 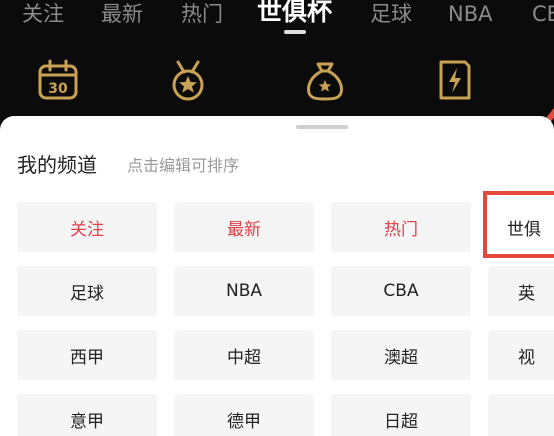 What do you see at coordinates (401, 227) in the screenshot?
I see `channel-chip-hot: 热门` at bounding box center [401, 227].